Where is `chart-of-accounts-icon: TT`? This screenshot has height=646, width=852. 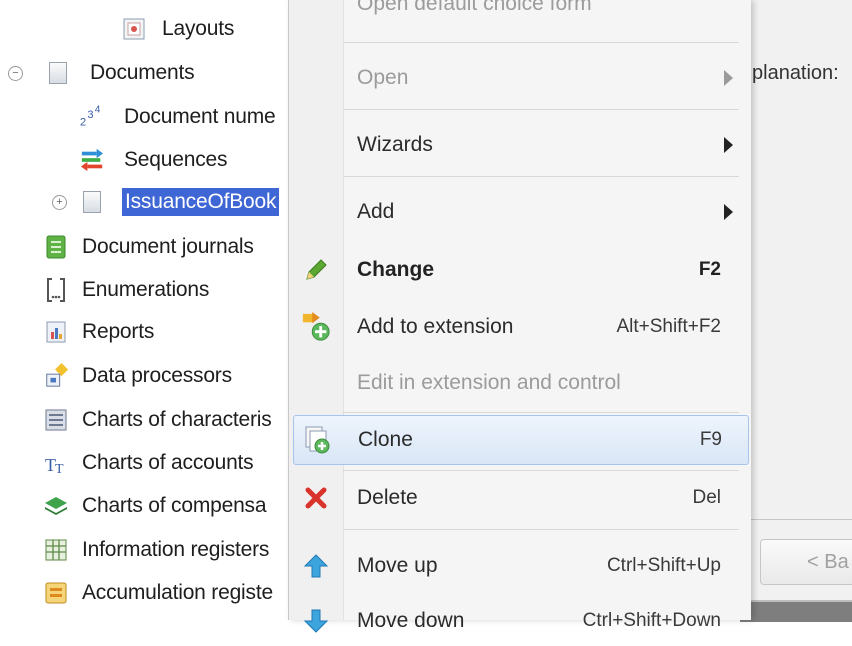
chart-of-accounts-icon: TT is located at coordinates (56, 463).